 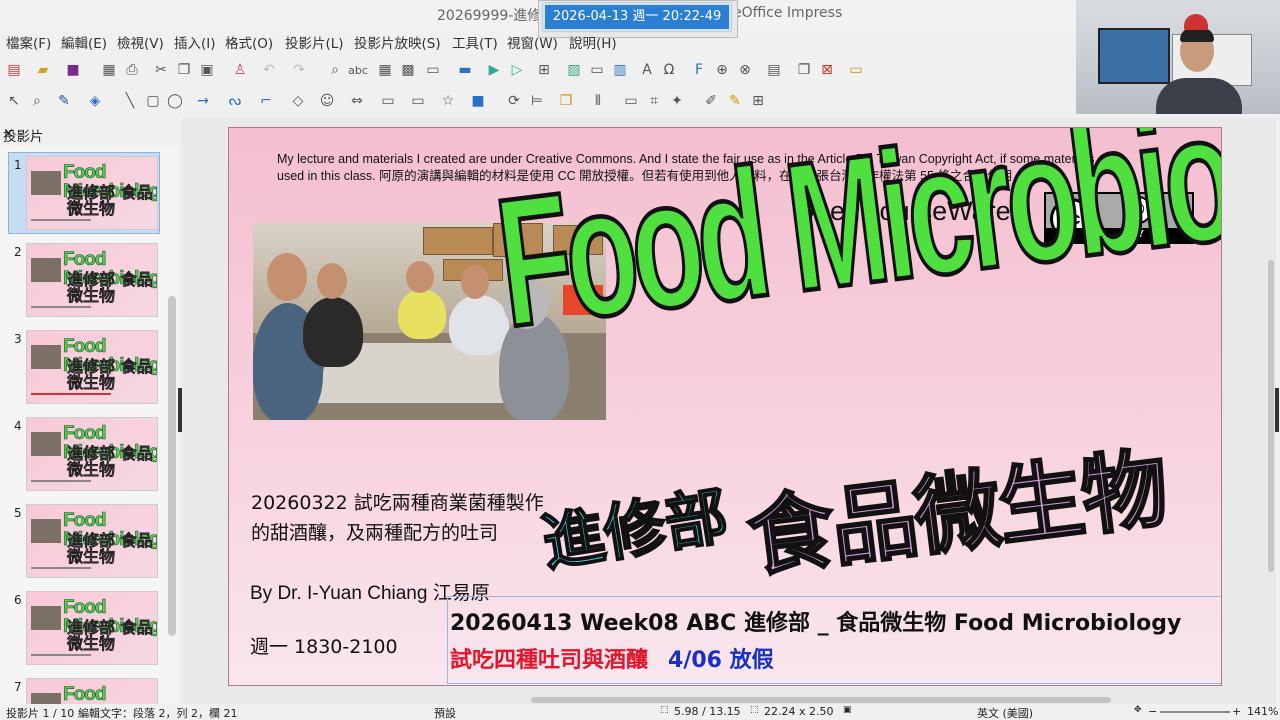 I want to click on new-icon: ▤, so click(x=14, y=70).